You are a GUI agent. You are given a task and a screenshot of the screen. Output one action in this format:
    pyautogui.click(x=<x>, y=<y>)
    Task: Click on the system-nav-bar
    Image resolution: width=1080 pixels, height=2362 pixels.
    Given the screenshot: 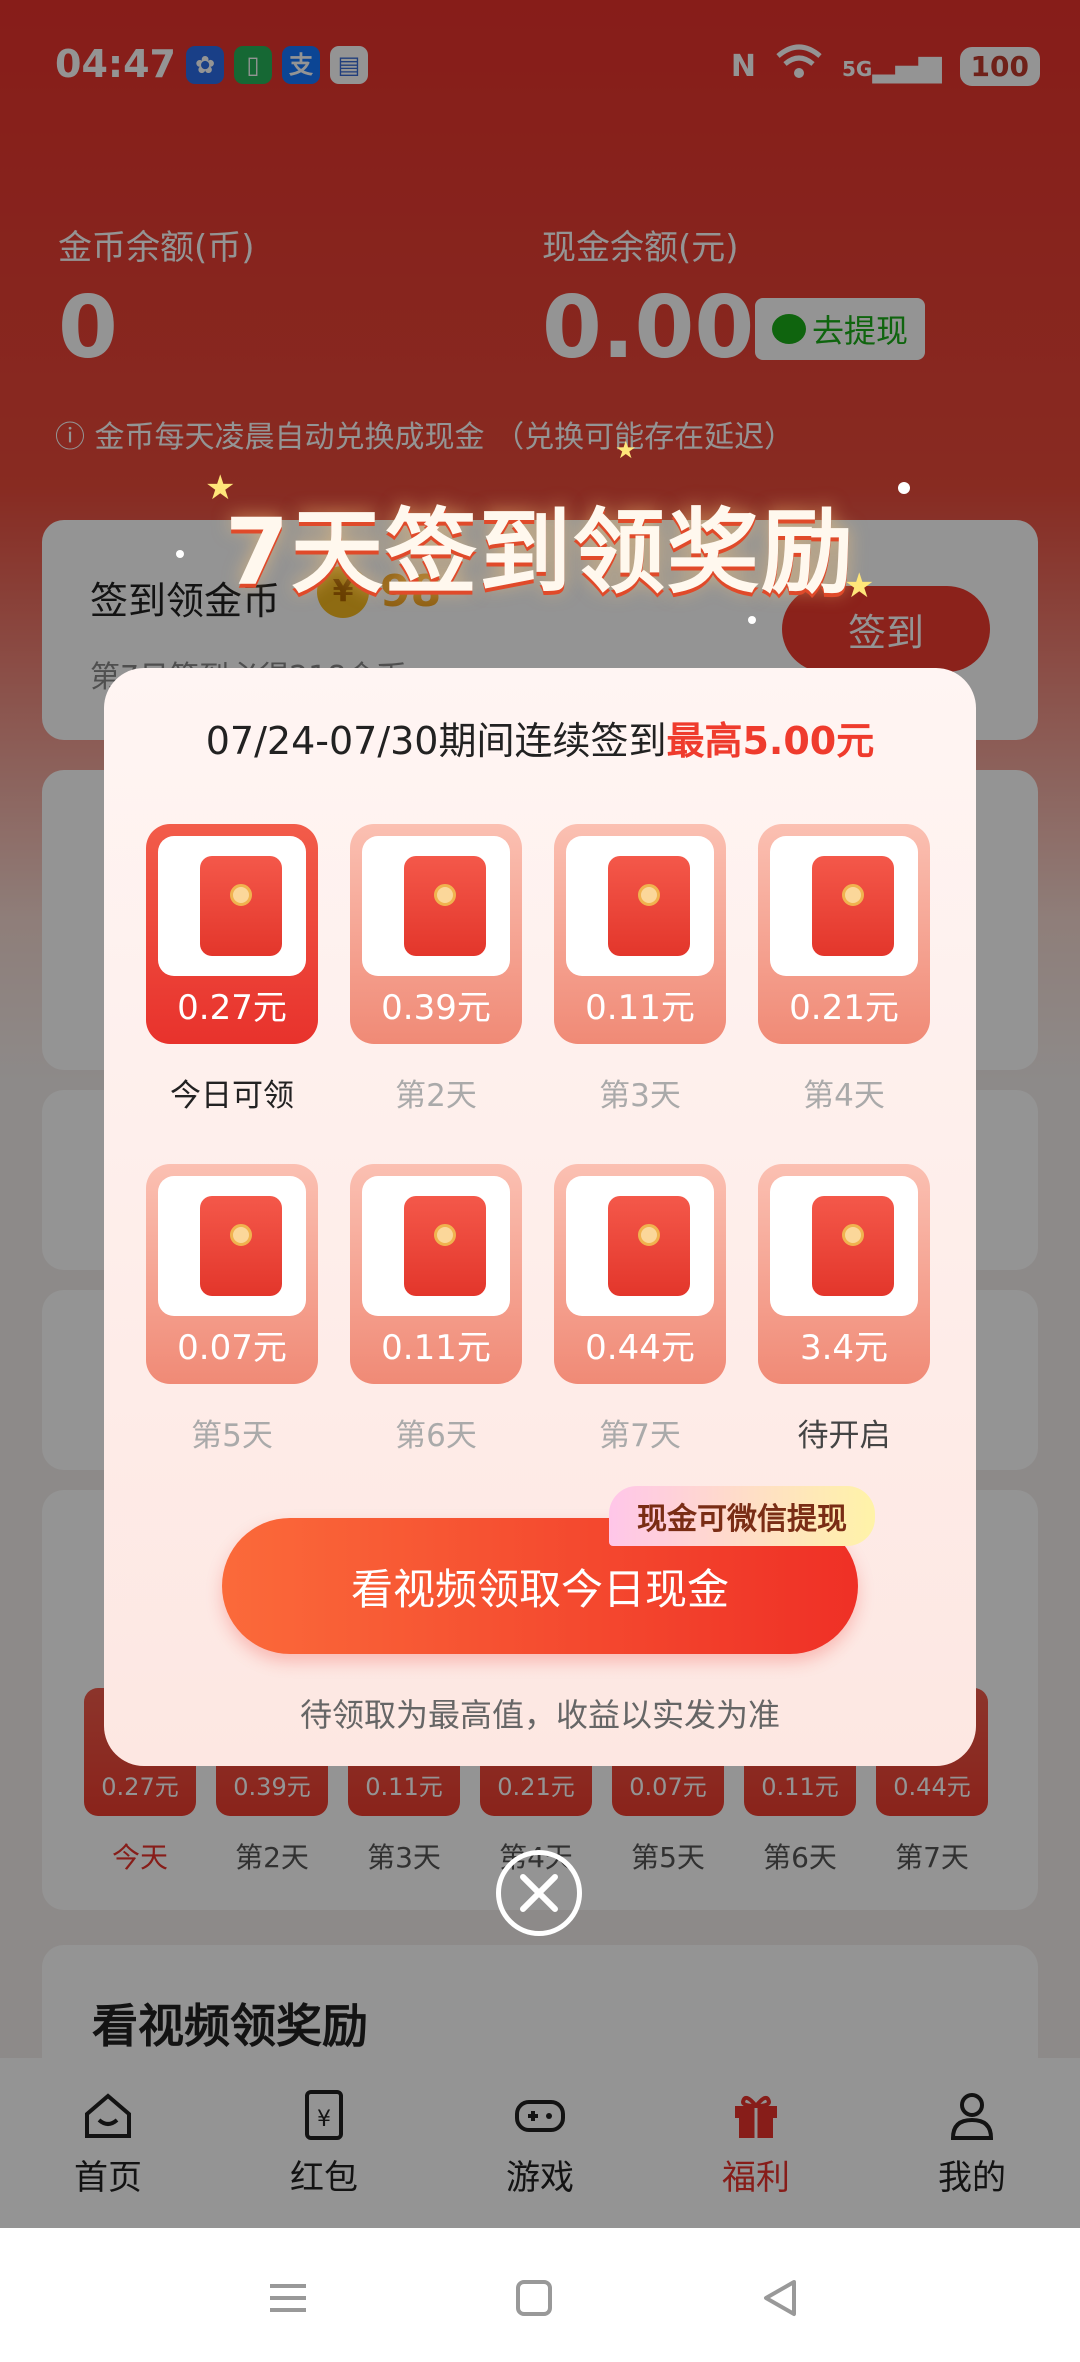 What is the action you would take?
    pyautogui.click(x=540, y=2295)
    